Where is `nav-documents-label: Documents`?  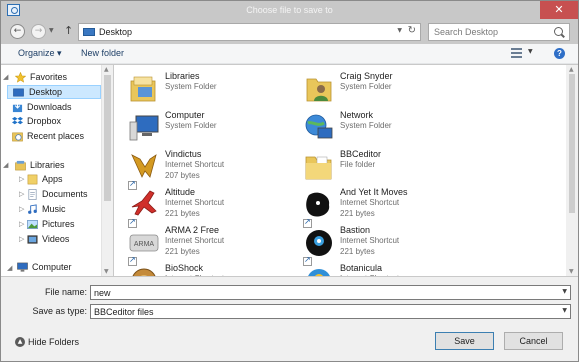
nav-documents-label: Documents is located at coordinates (65, 194).